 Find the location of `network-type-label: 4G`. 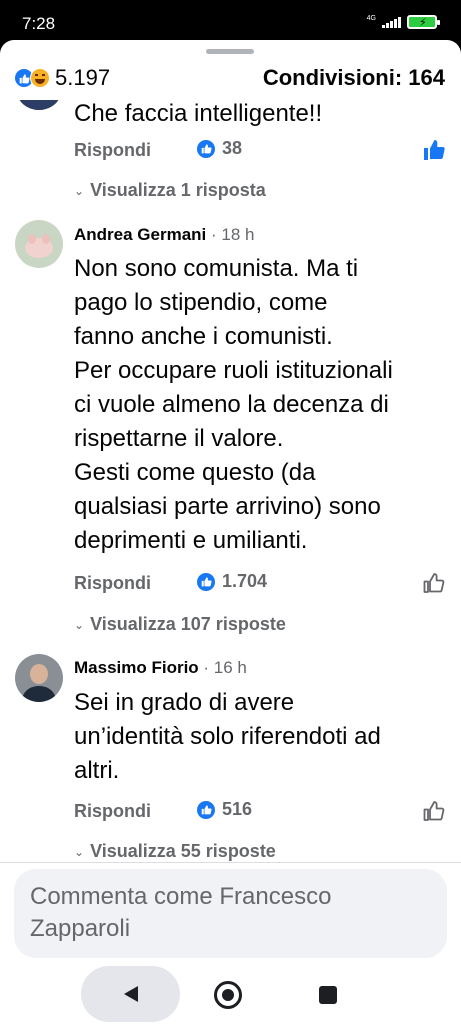

network-type-label: 4G is located at coordinates (371, 18).